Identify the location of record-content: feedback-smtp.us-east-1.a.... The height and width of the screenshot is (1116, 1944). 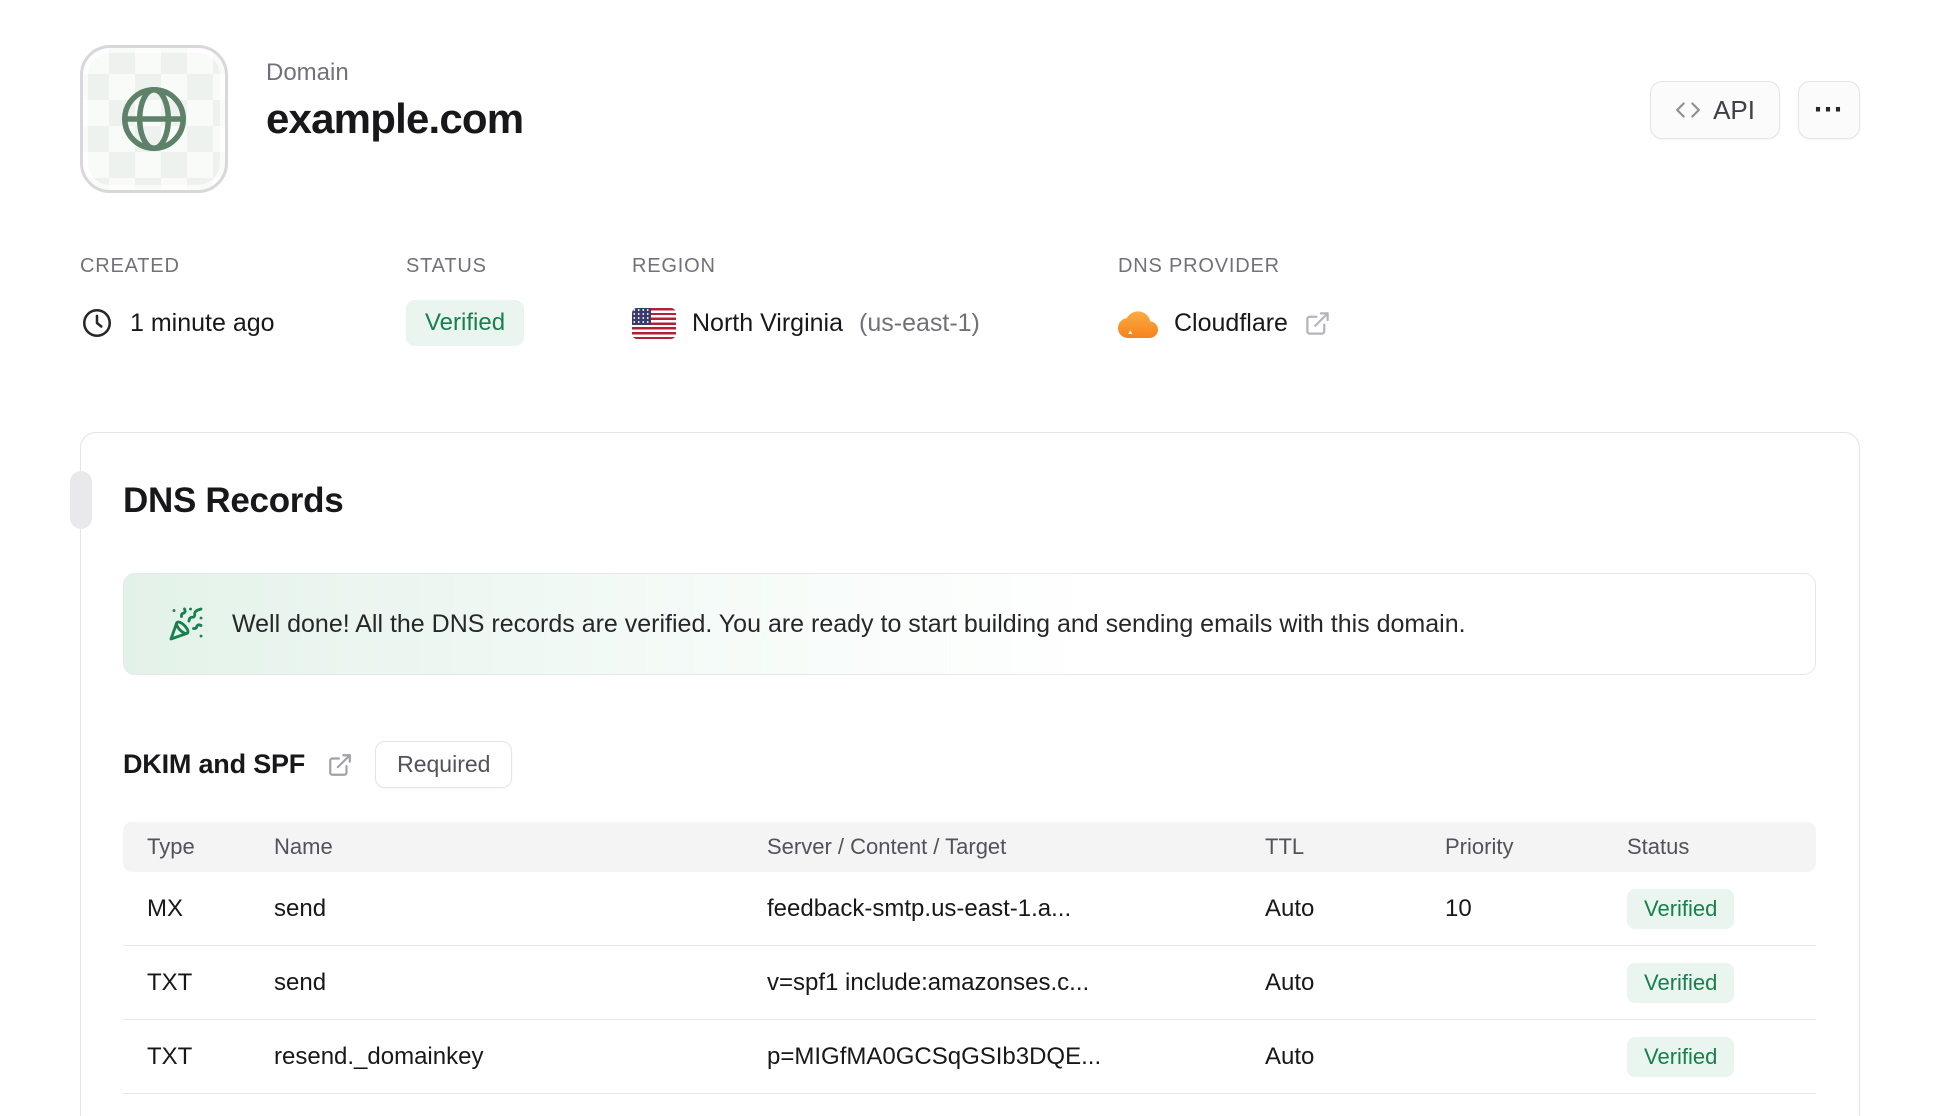
(1016, 909).